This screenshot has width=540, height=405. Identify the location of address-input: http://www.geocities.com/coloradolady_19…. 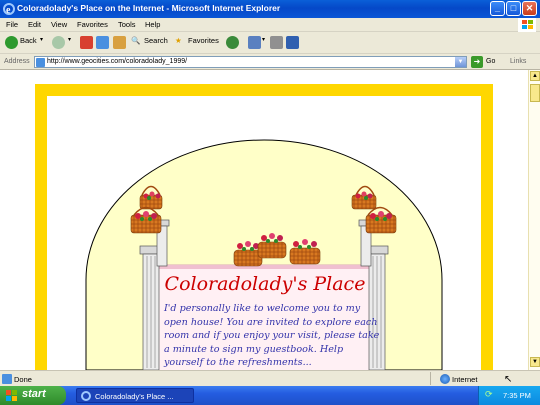
(250, 62).